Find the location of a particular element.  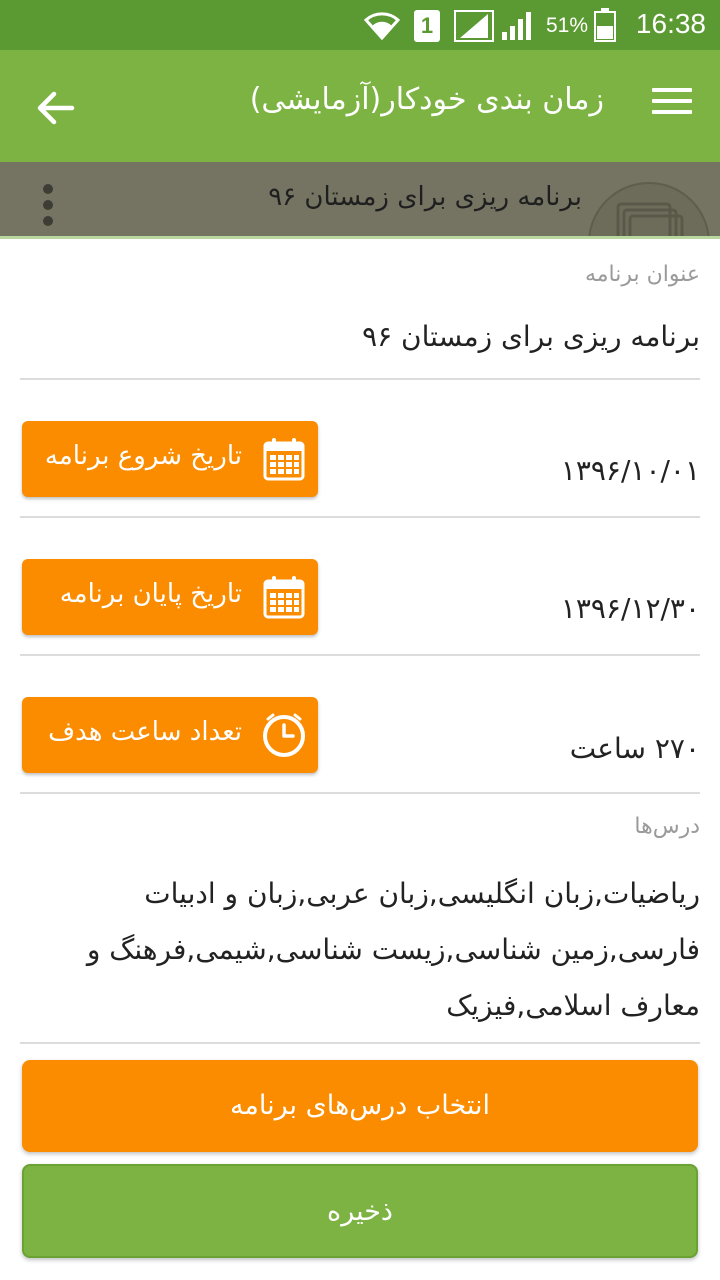

hamburger-menu-icon is located at coordinates (672, 101).